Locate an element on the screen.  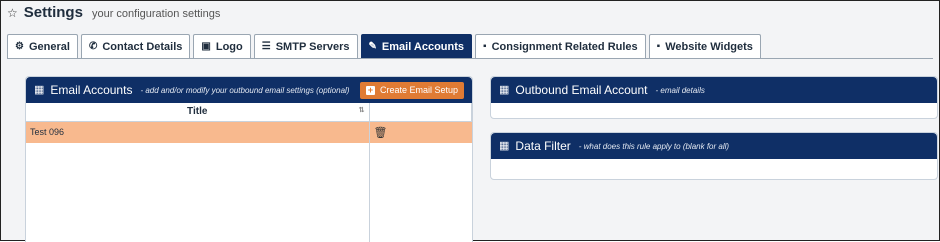
tab-consignment-related-rules: ▪ Consignment Related Rules is located at coordinates (560, 46).